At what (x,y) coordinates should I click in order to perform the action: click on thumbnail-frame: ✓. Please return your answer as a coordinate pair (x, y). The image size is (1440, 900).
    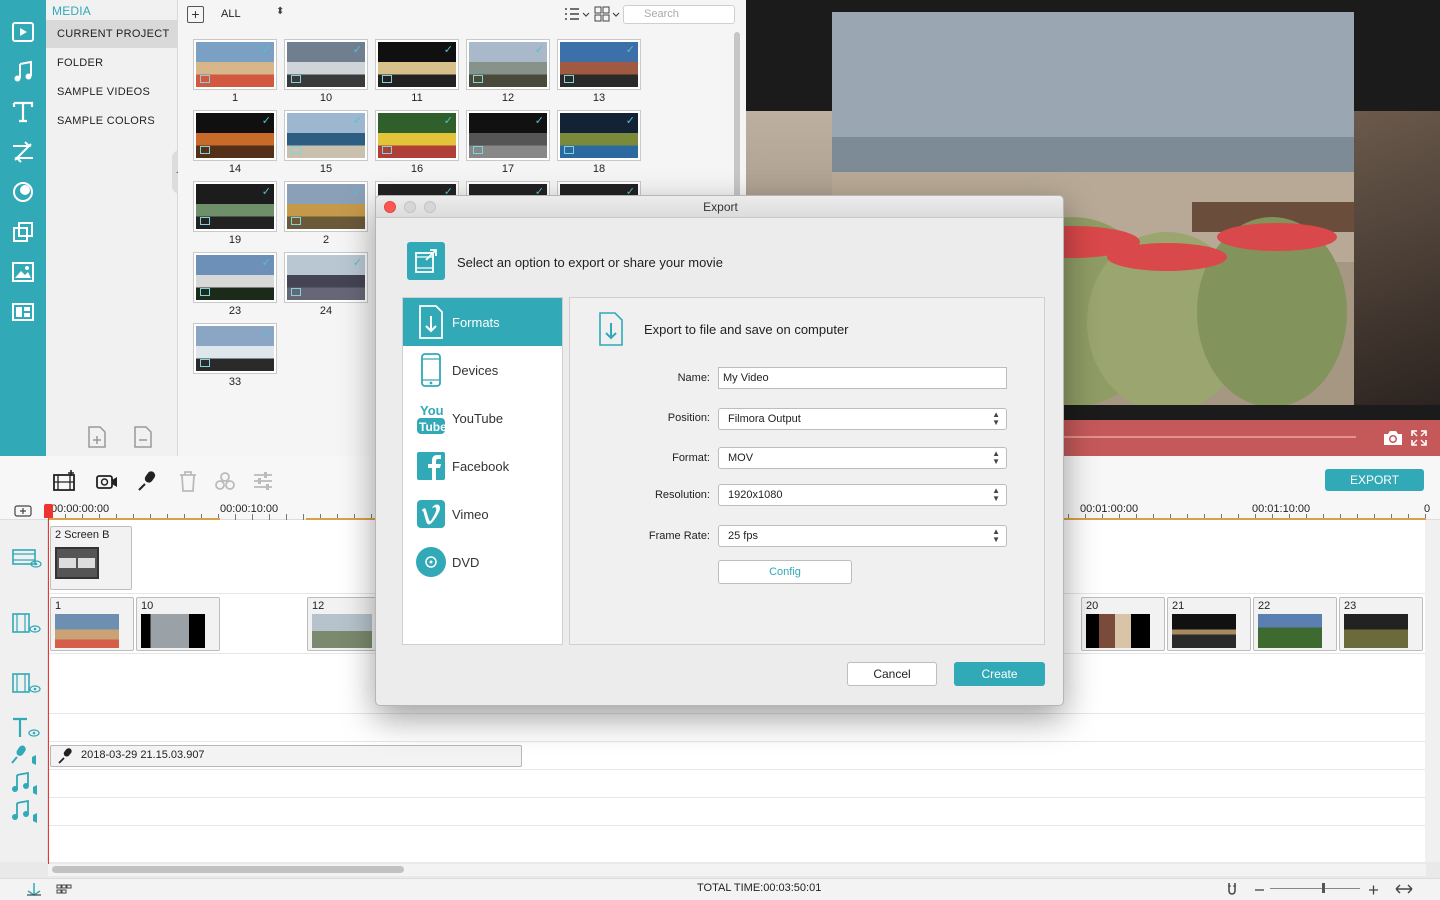
    Looking at the image, I should click on (235, 64).